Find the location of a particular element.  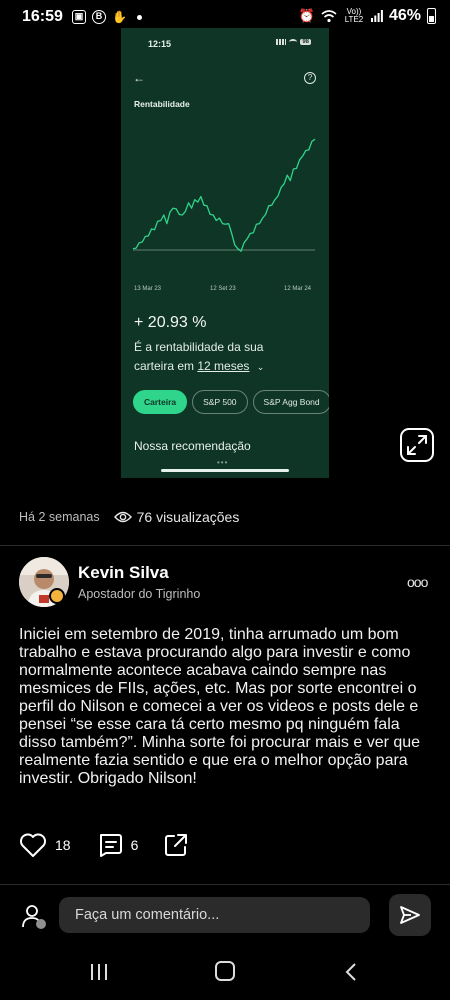

post-actions: 18 6 is located at coordinates (115, 845).